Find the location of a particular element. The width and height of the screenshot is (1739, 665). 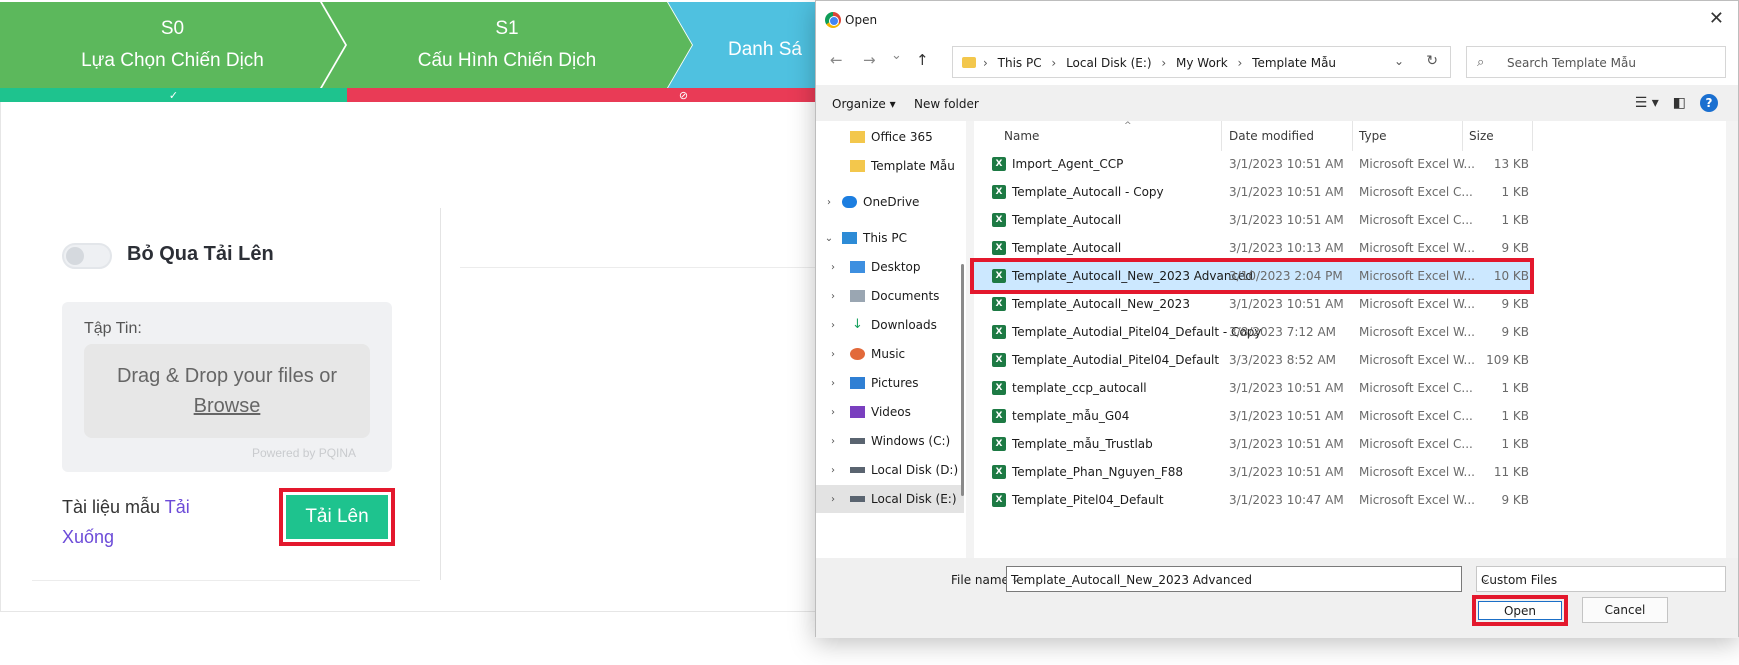

nav-item-template-mau: Template Mẫu is located at coordinates (890, 166).